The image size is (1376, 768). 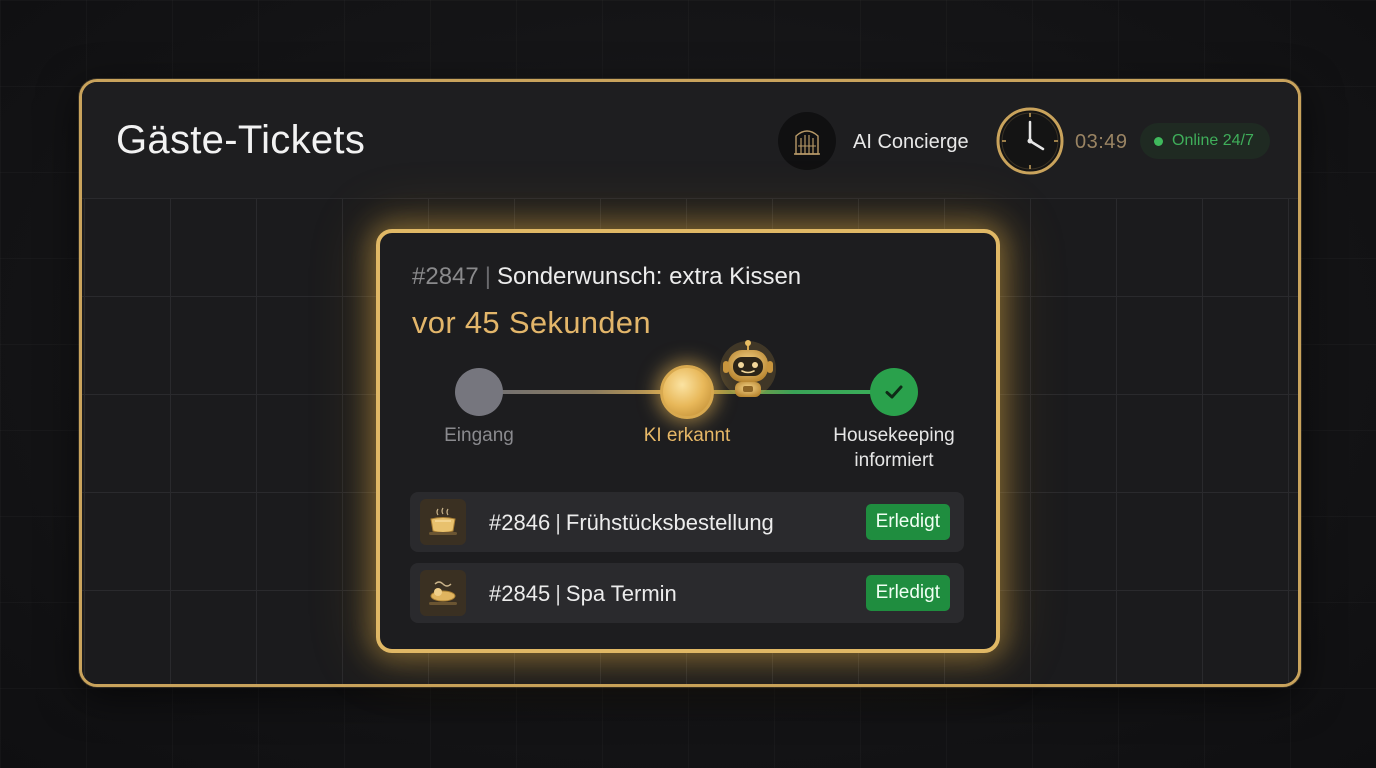 What do you see at coordinates (687, 593) in the screenshot?
I see `ticket-row: #2845 | Spa Termin Erledigt` at bounding box center [687, 593].